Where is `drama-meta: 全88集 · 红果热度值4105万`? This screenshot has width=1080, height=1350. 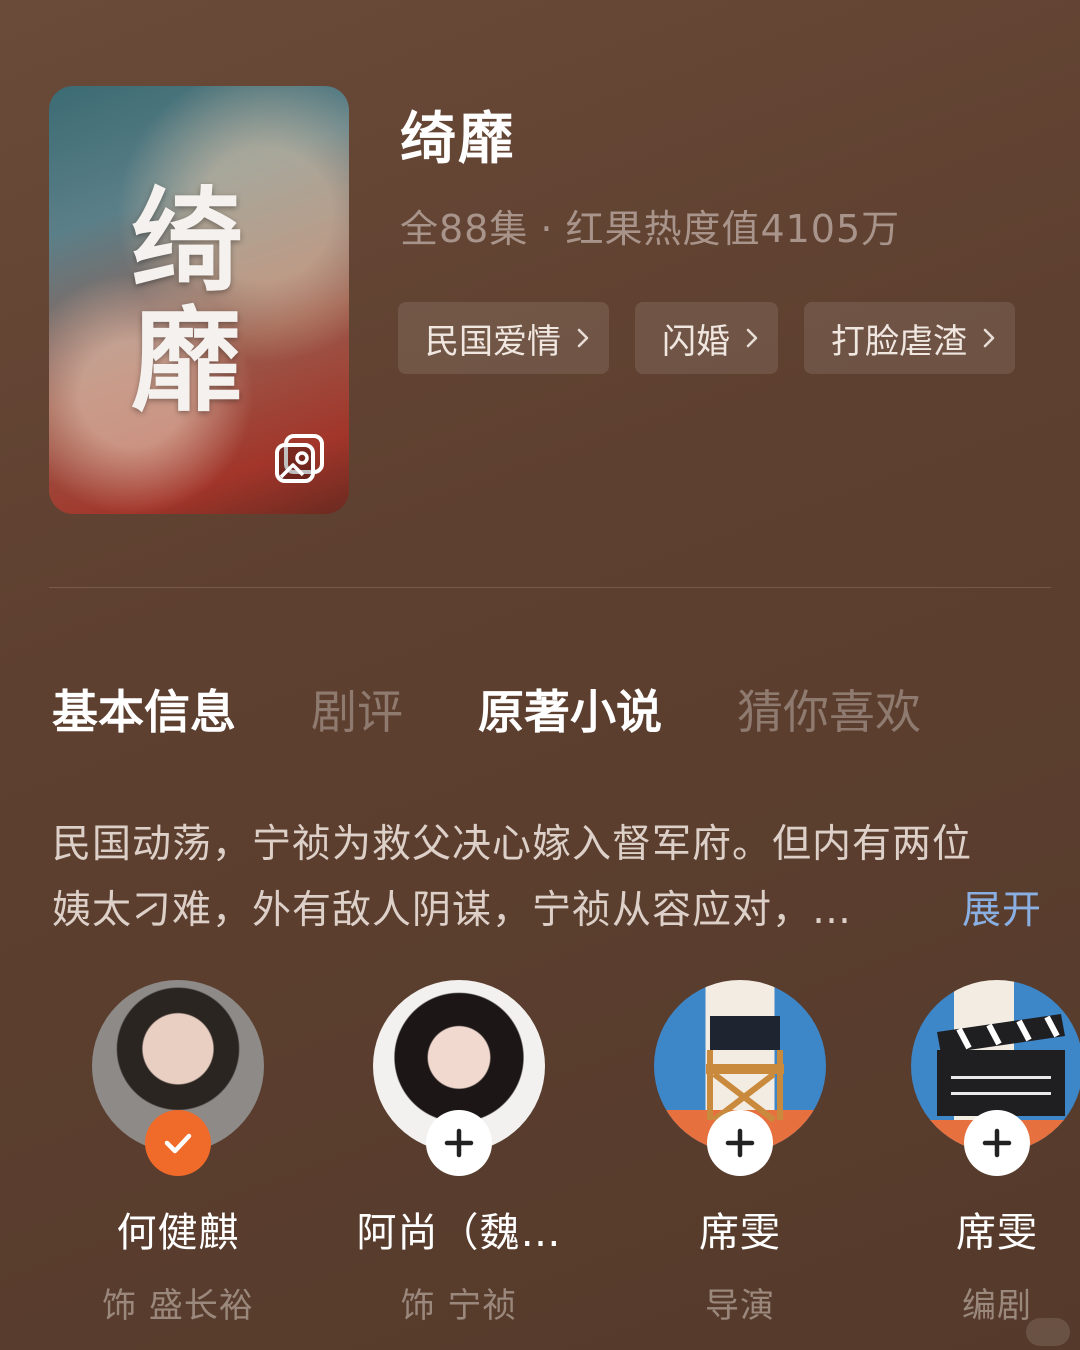
drama-meta: 全88集 · 红果热度值4105万 is located at coordinates (650, 225).